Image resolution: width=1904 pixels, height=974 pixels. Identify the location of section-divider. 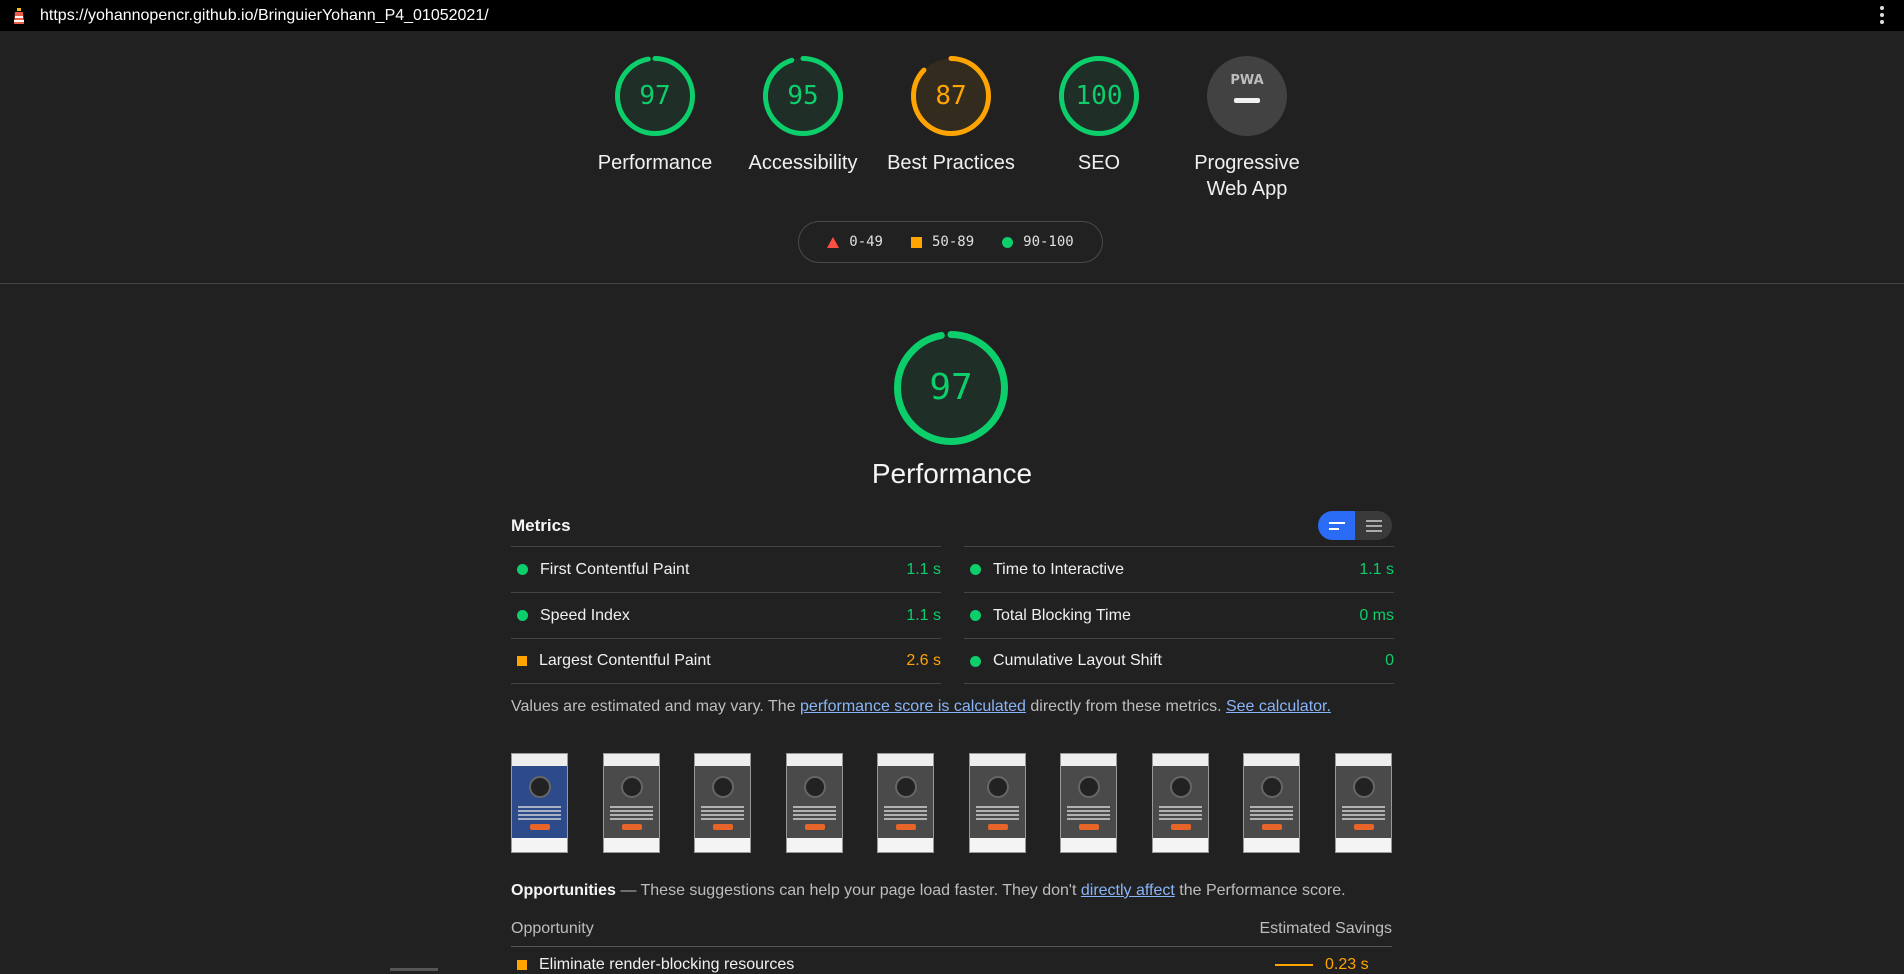
(952, 283).